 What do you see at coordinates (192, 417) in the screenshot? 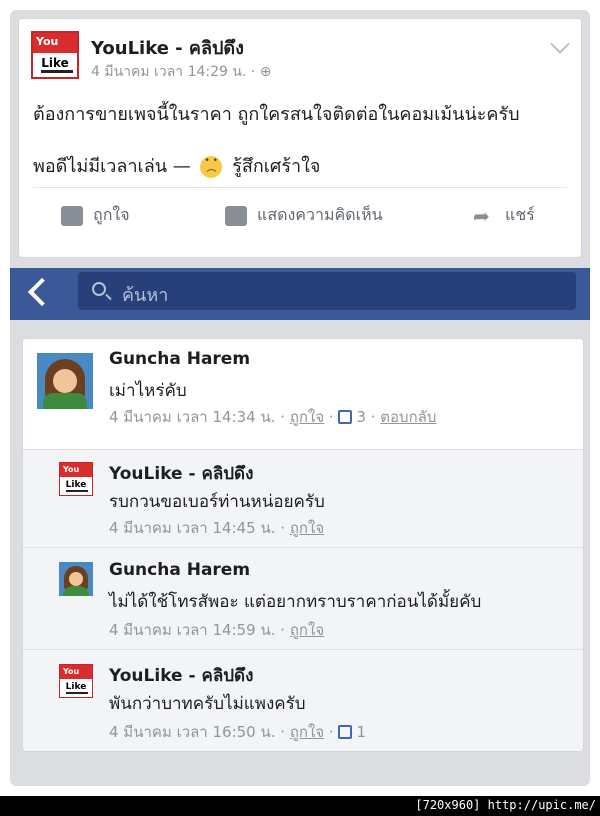
I see `comment-time: 4 มีนาคม เวลา 14:34 น.` at bounding box center [192, 417].